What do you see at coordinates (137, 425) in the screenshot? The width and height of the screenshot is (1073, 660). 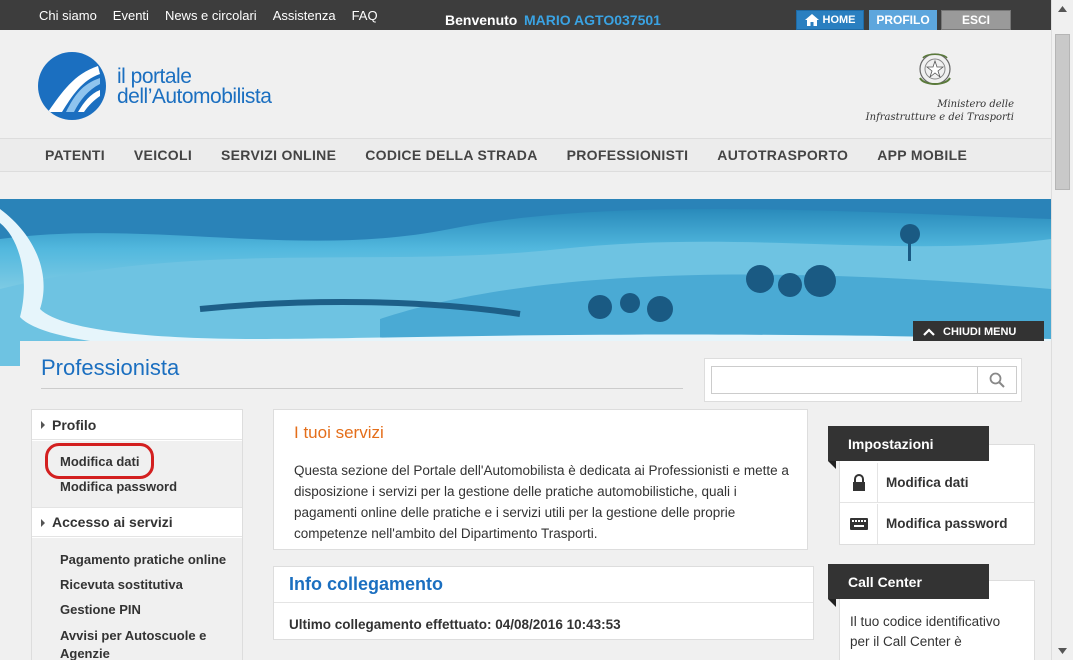 I see `sidebar-head-profilo: Profilo` at bounding box center [137, 425].